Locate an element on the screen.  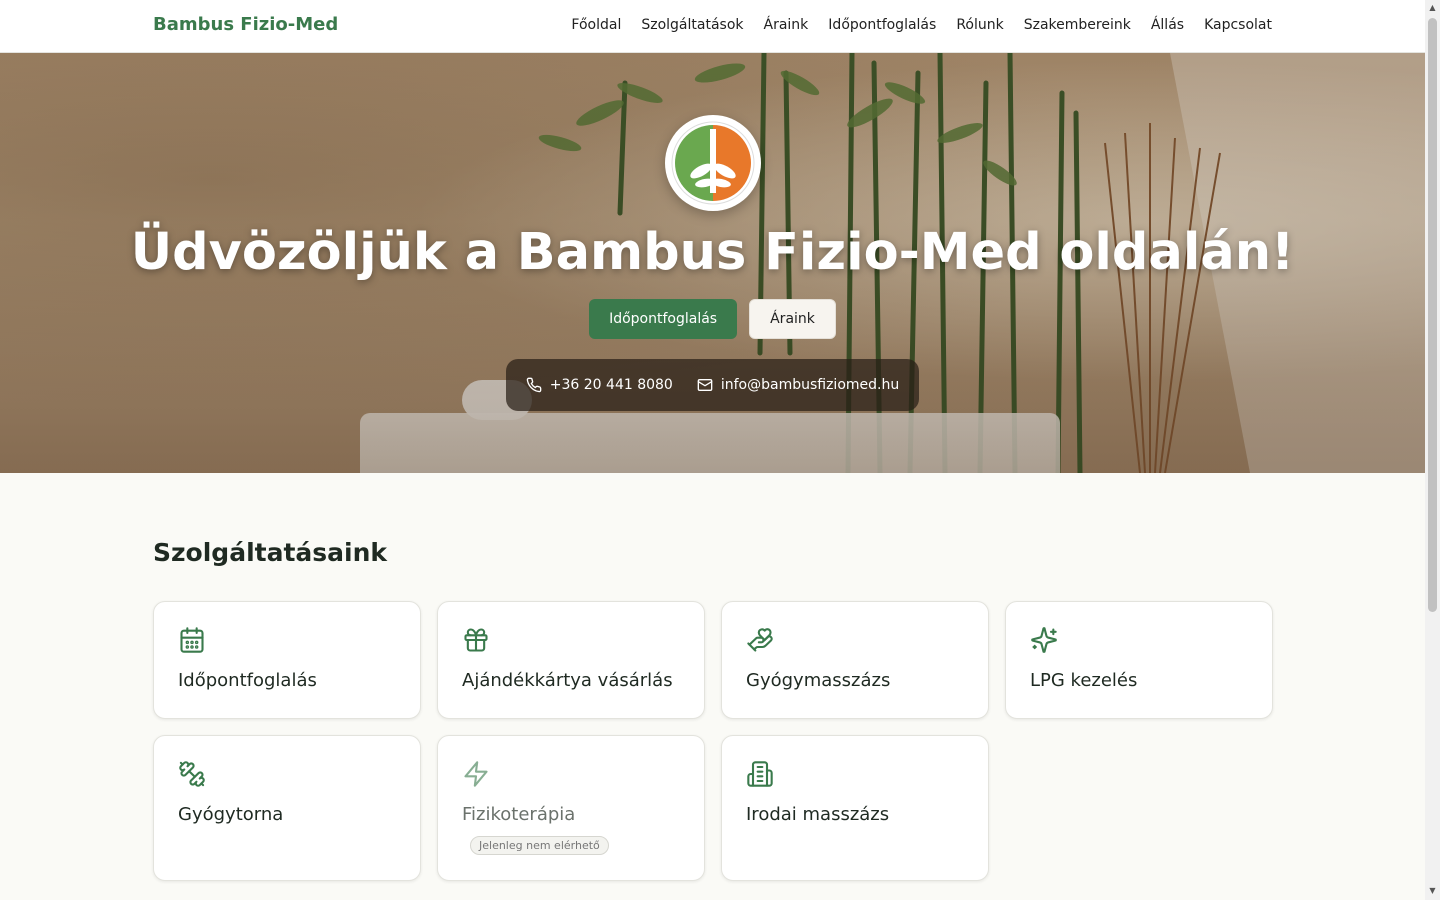
service-label: Ajándékkártya vásárlás is located at coordinates (567, 680).